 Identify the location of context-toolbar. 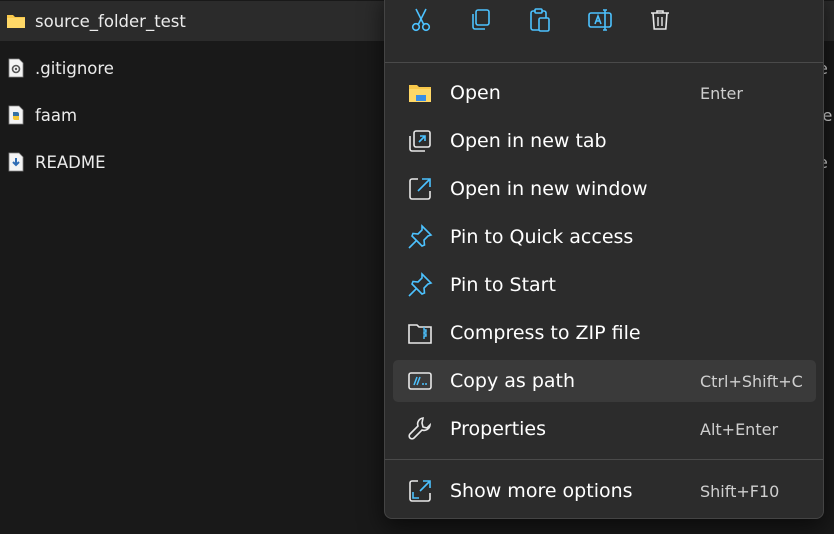
(604, 26).